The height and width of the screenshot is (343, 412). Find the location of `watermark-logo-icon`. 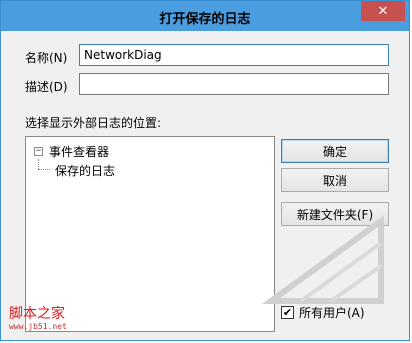

watermark-logo-icon is located at coordinates (322, 259).